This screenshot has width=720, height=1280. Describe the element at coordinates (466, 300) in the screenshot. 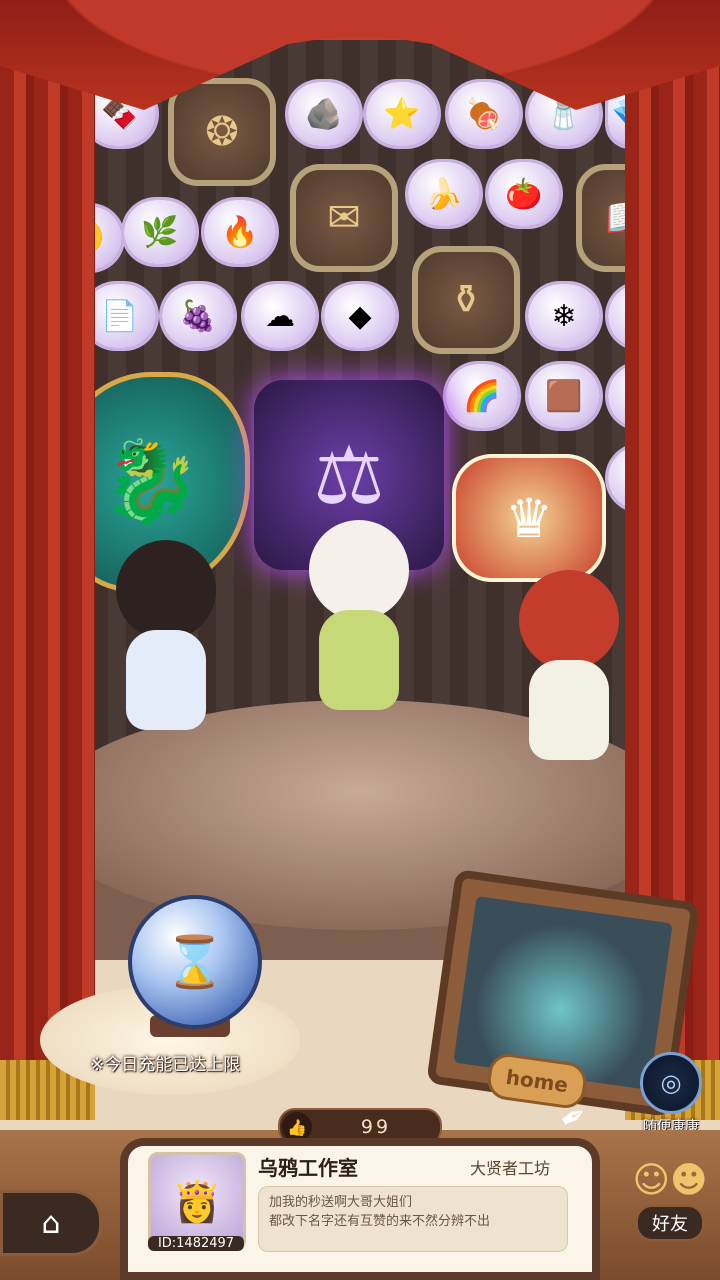

I see `cauldron-slot-icon: ⚱` at that location.